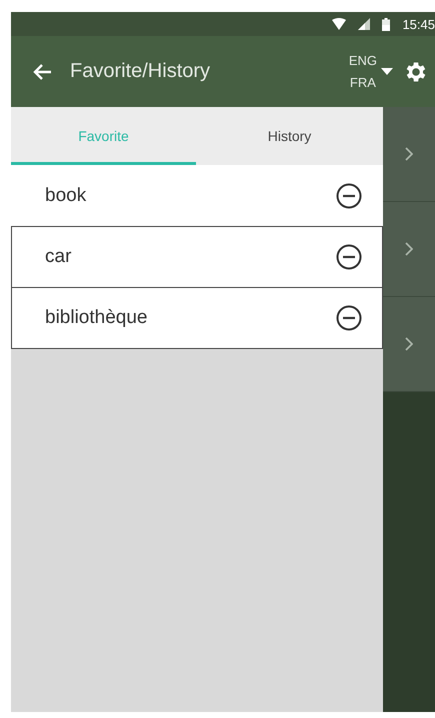 Image resolution: width=435 pixels, height=718 pixels. Describe the element at coordinates (387, 71) in the screenshot. I see `caret-icon` at that location.